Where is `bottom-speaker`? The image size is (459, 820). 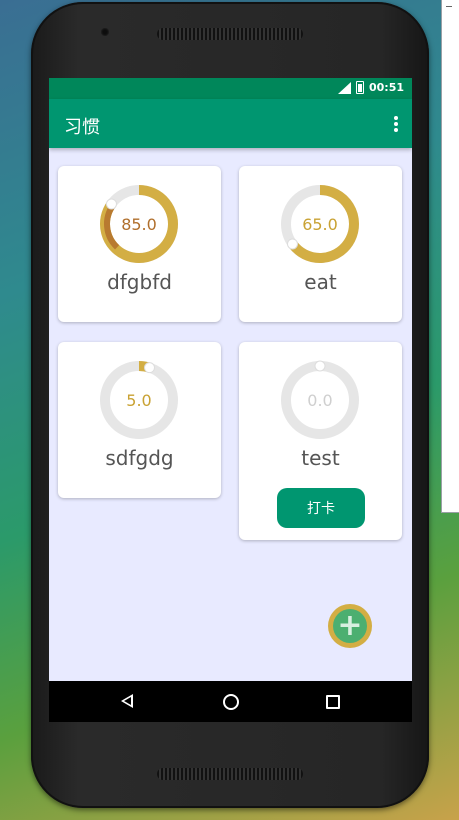 bottom-speaker is located at coordinates (230, 774).